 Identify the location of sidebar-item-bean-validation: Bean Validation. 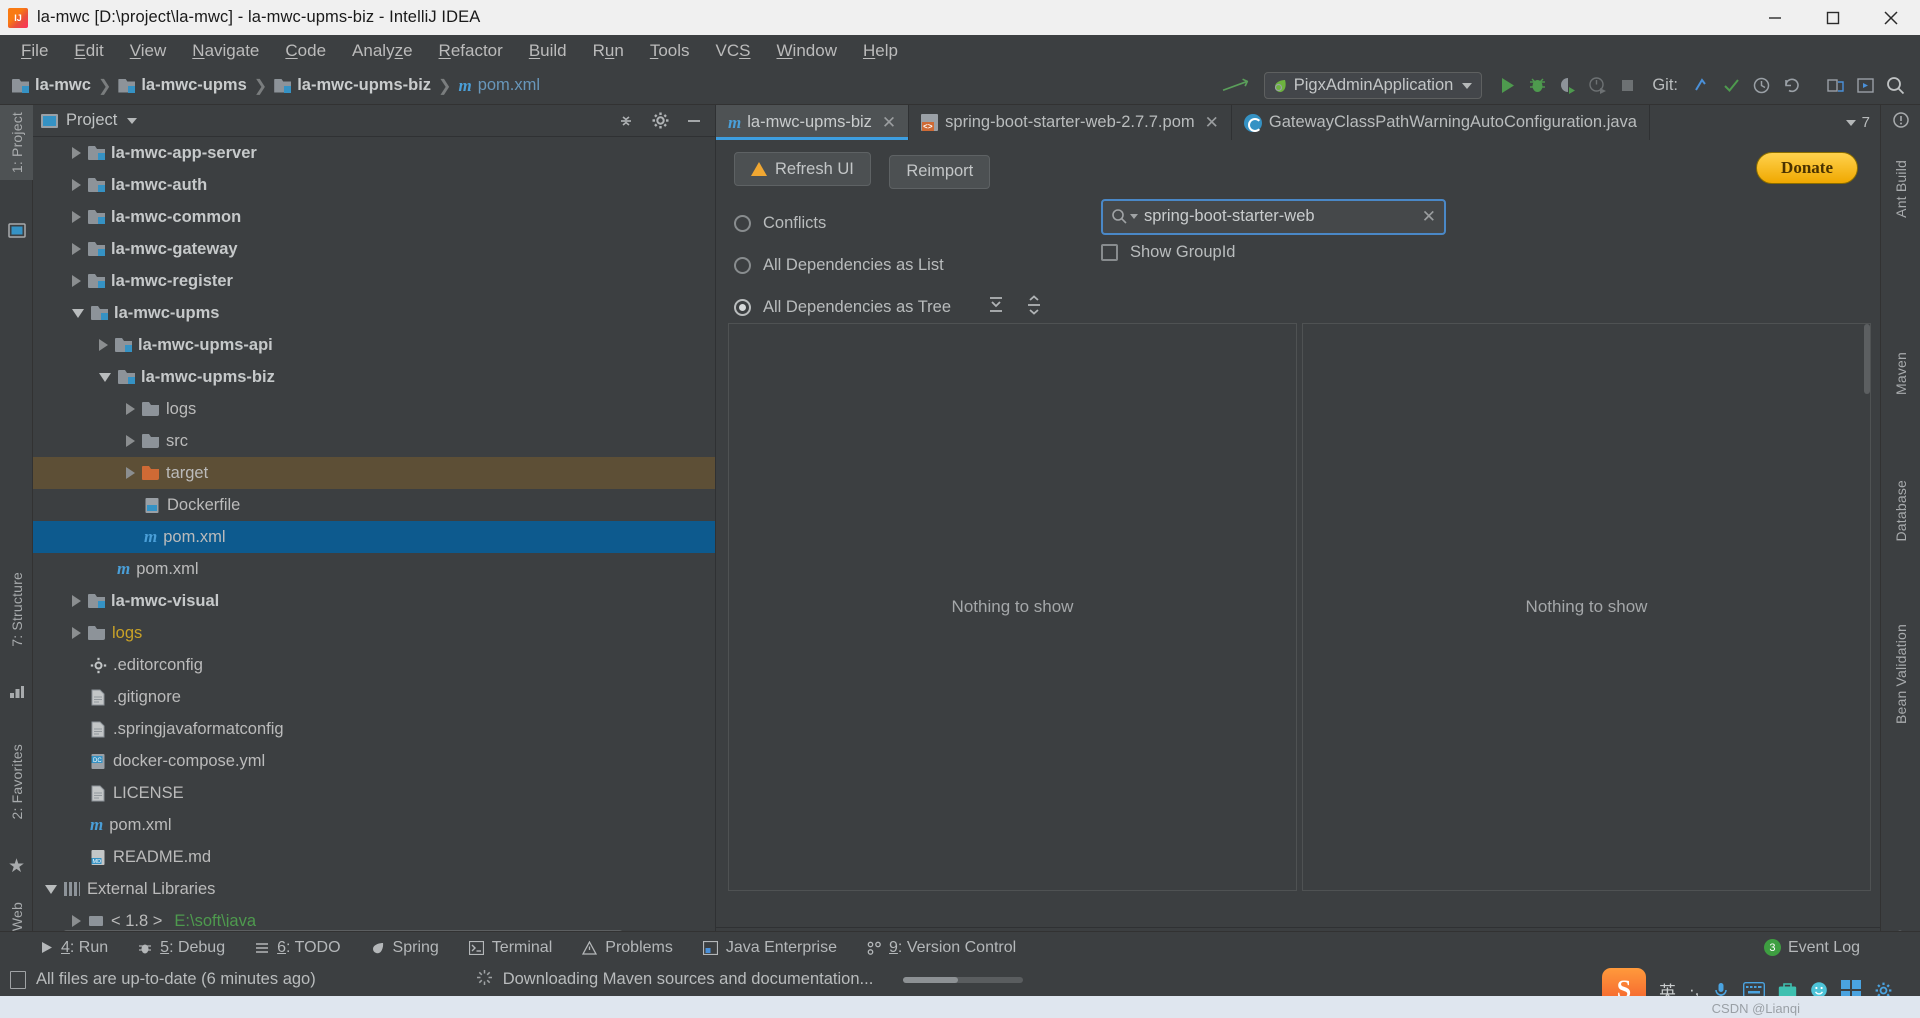
(1900, 674).